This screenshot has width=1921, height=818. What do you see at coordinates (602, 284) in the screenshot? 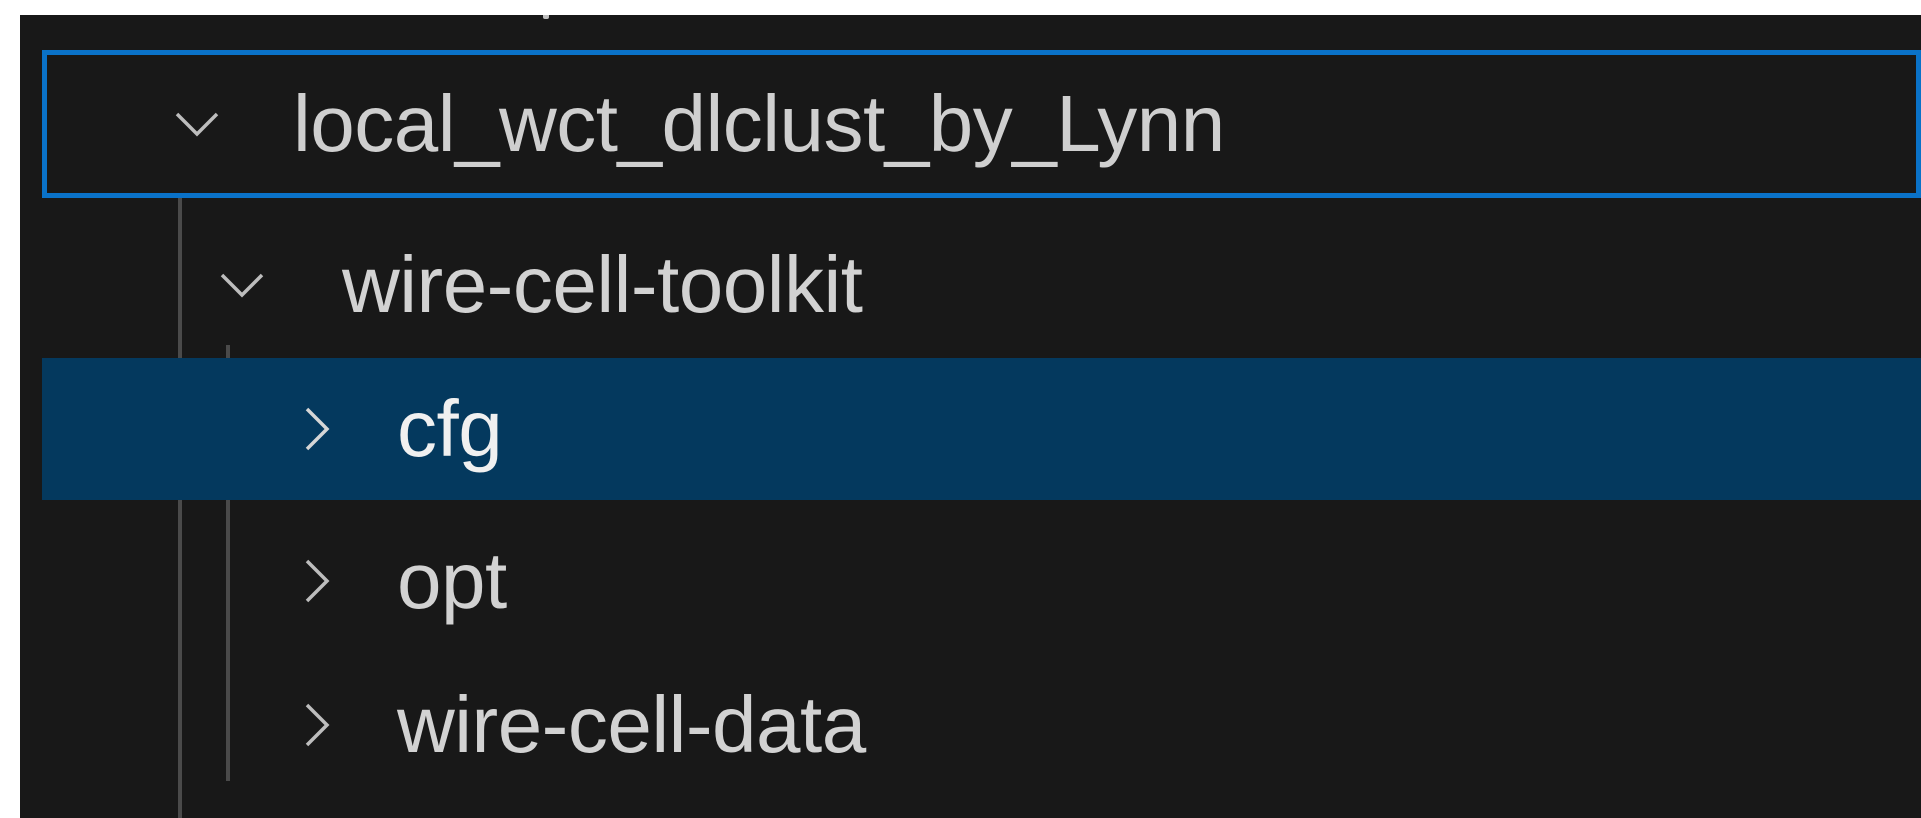
I see `tree-item-label: wire-cell-toolkit` at bounding box center [602, 284].